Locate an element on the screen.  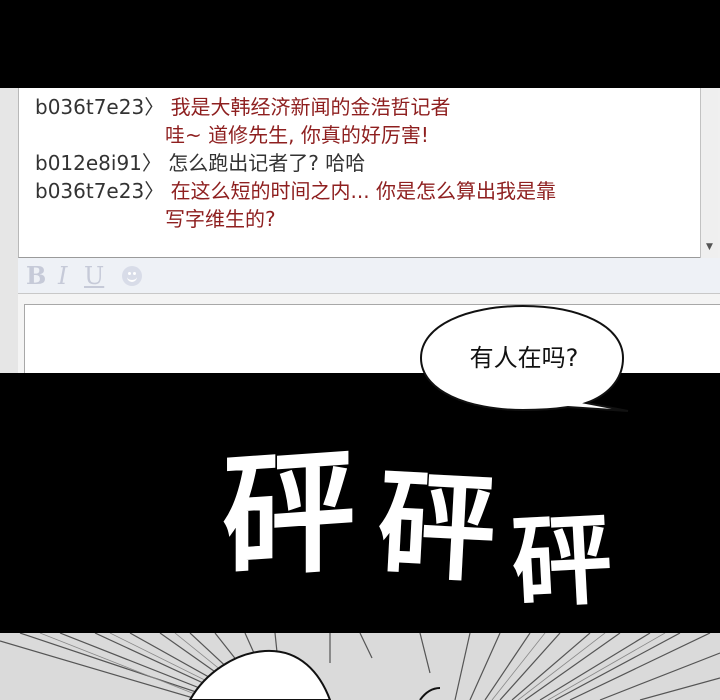
speed-lines is located at coordinates (360, 666).